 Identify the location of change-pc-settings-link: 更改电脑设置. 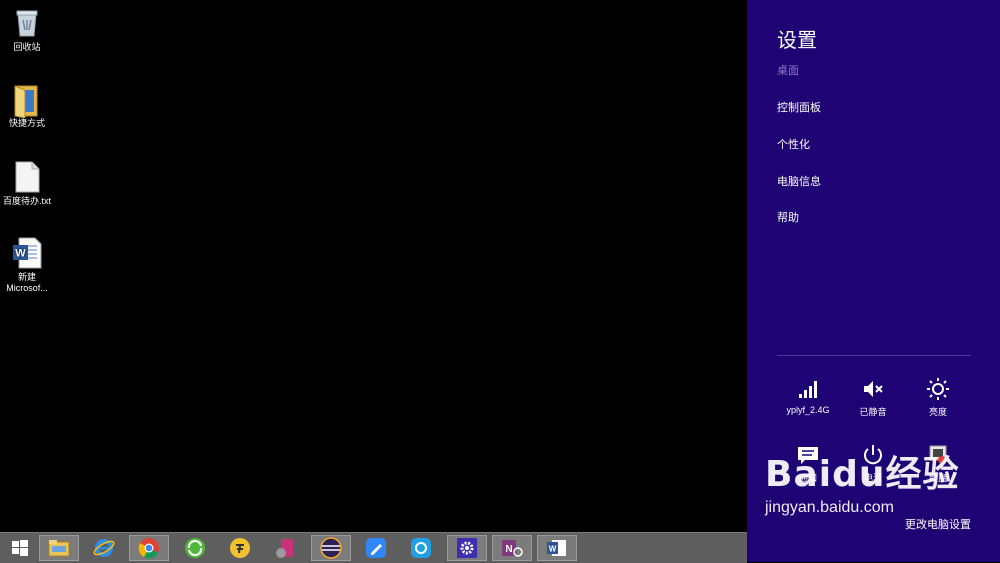
(938, 524).